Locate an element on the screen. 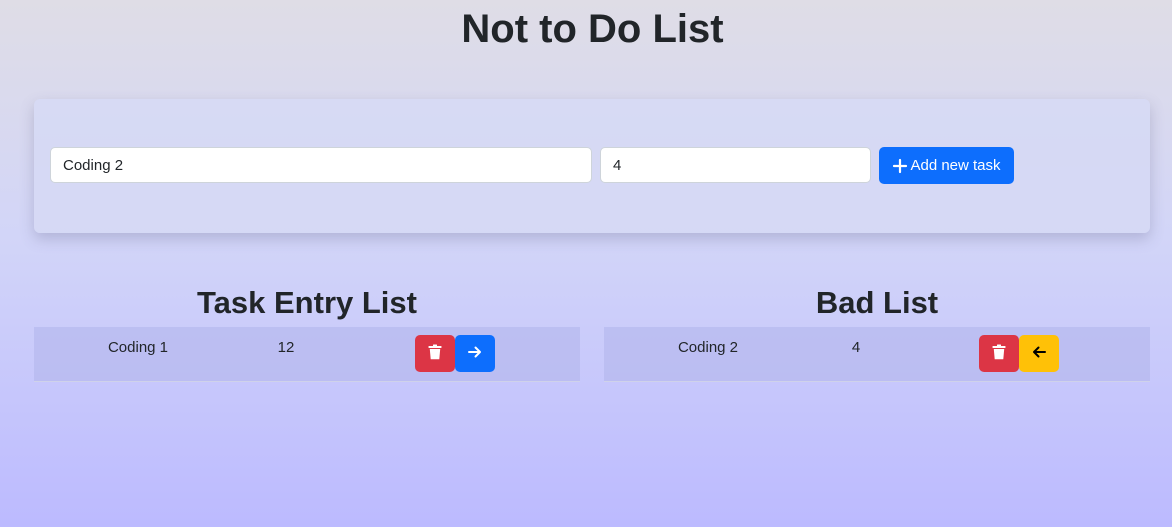 The width and height of the screenshot is (1172, 527). task-entry-list: Task Entry List Coding 1 12 is located at coordinates (307, 332).